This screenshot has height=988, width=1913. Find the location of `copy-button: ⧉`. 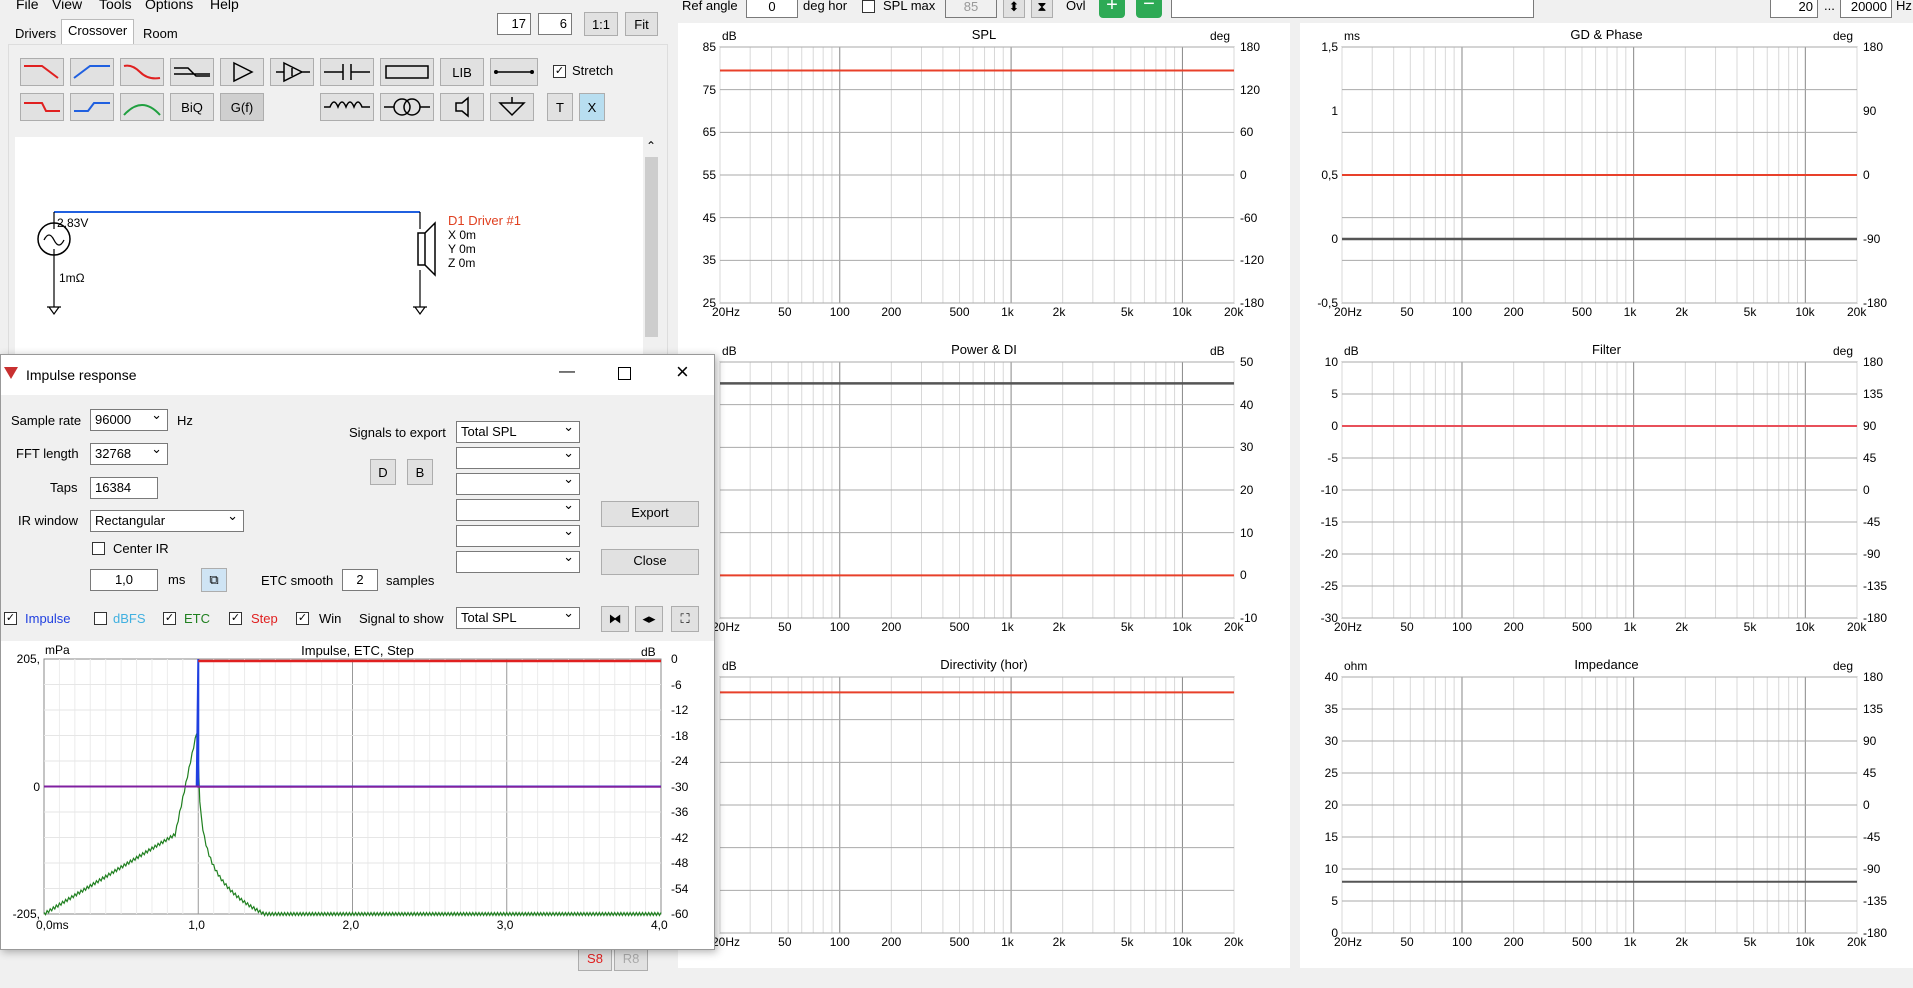

copy-button: ⧉ is located at coordinates (214, 580).